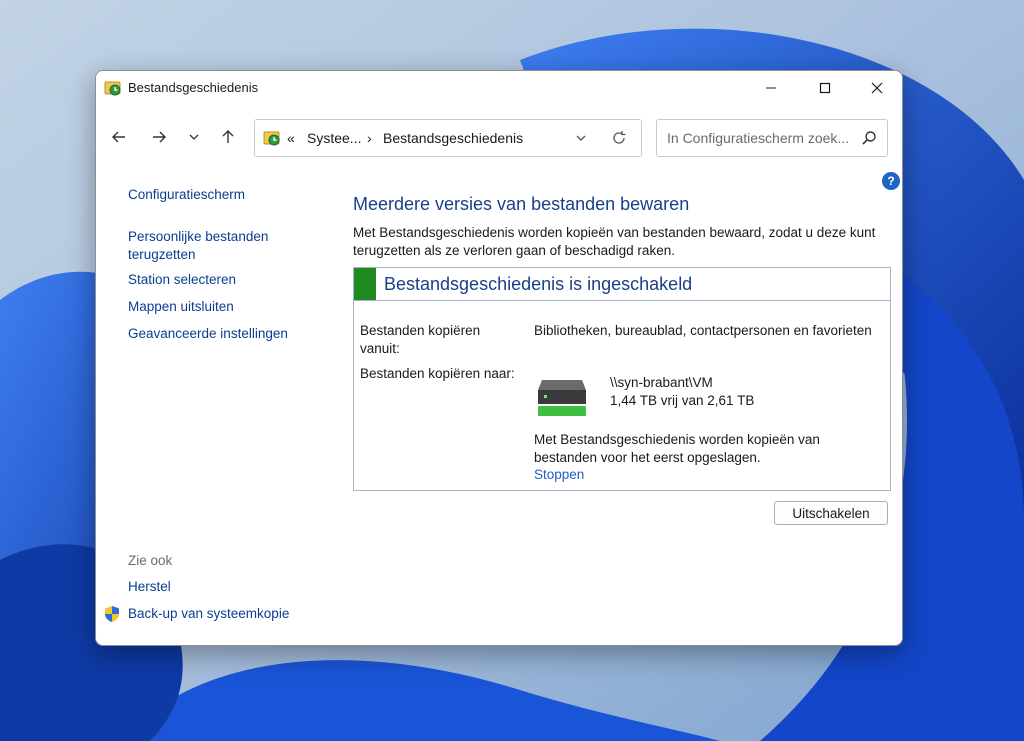 This screenshot has height=741, width=1024. I want to click on drive-path: \\syn-brabant\VM, so click(661, 382).